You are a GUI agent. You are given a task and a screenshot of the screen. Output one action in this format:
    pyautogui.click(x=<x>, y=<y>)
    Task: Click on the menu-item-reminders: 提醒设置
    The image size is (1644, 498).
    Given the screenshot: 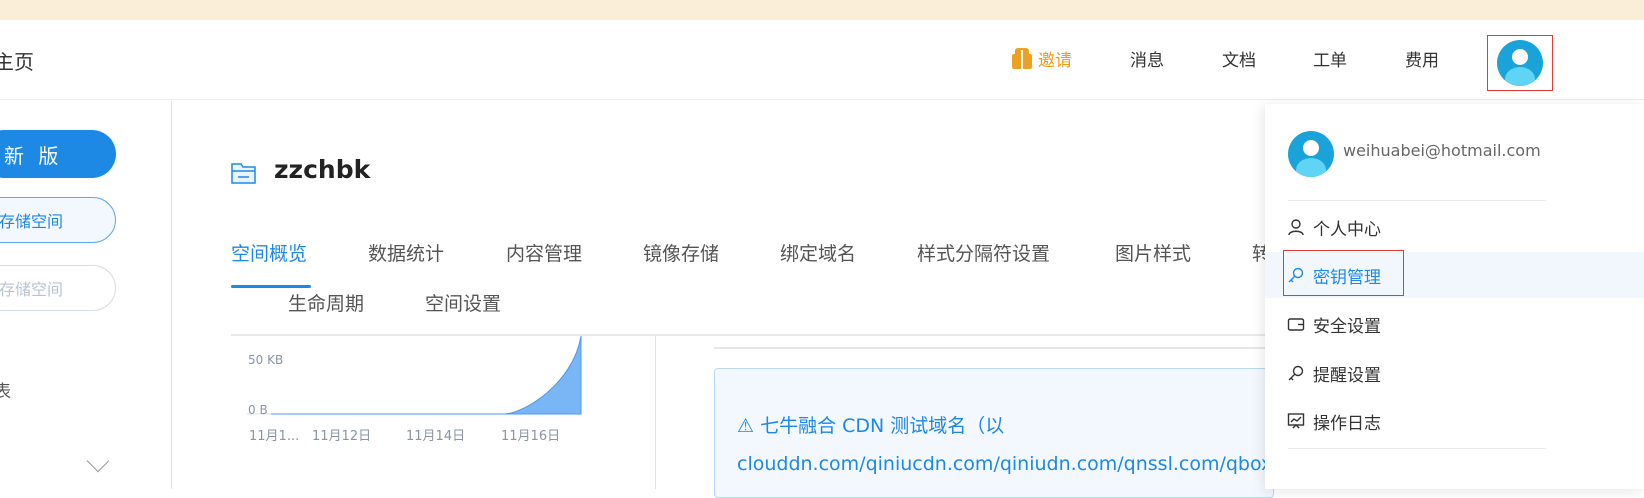 What is the action you would take?
    pyautogui.click(x=1454, y=373)
    